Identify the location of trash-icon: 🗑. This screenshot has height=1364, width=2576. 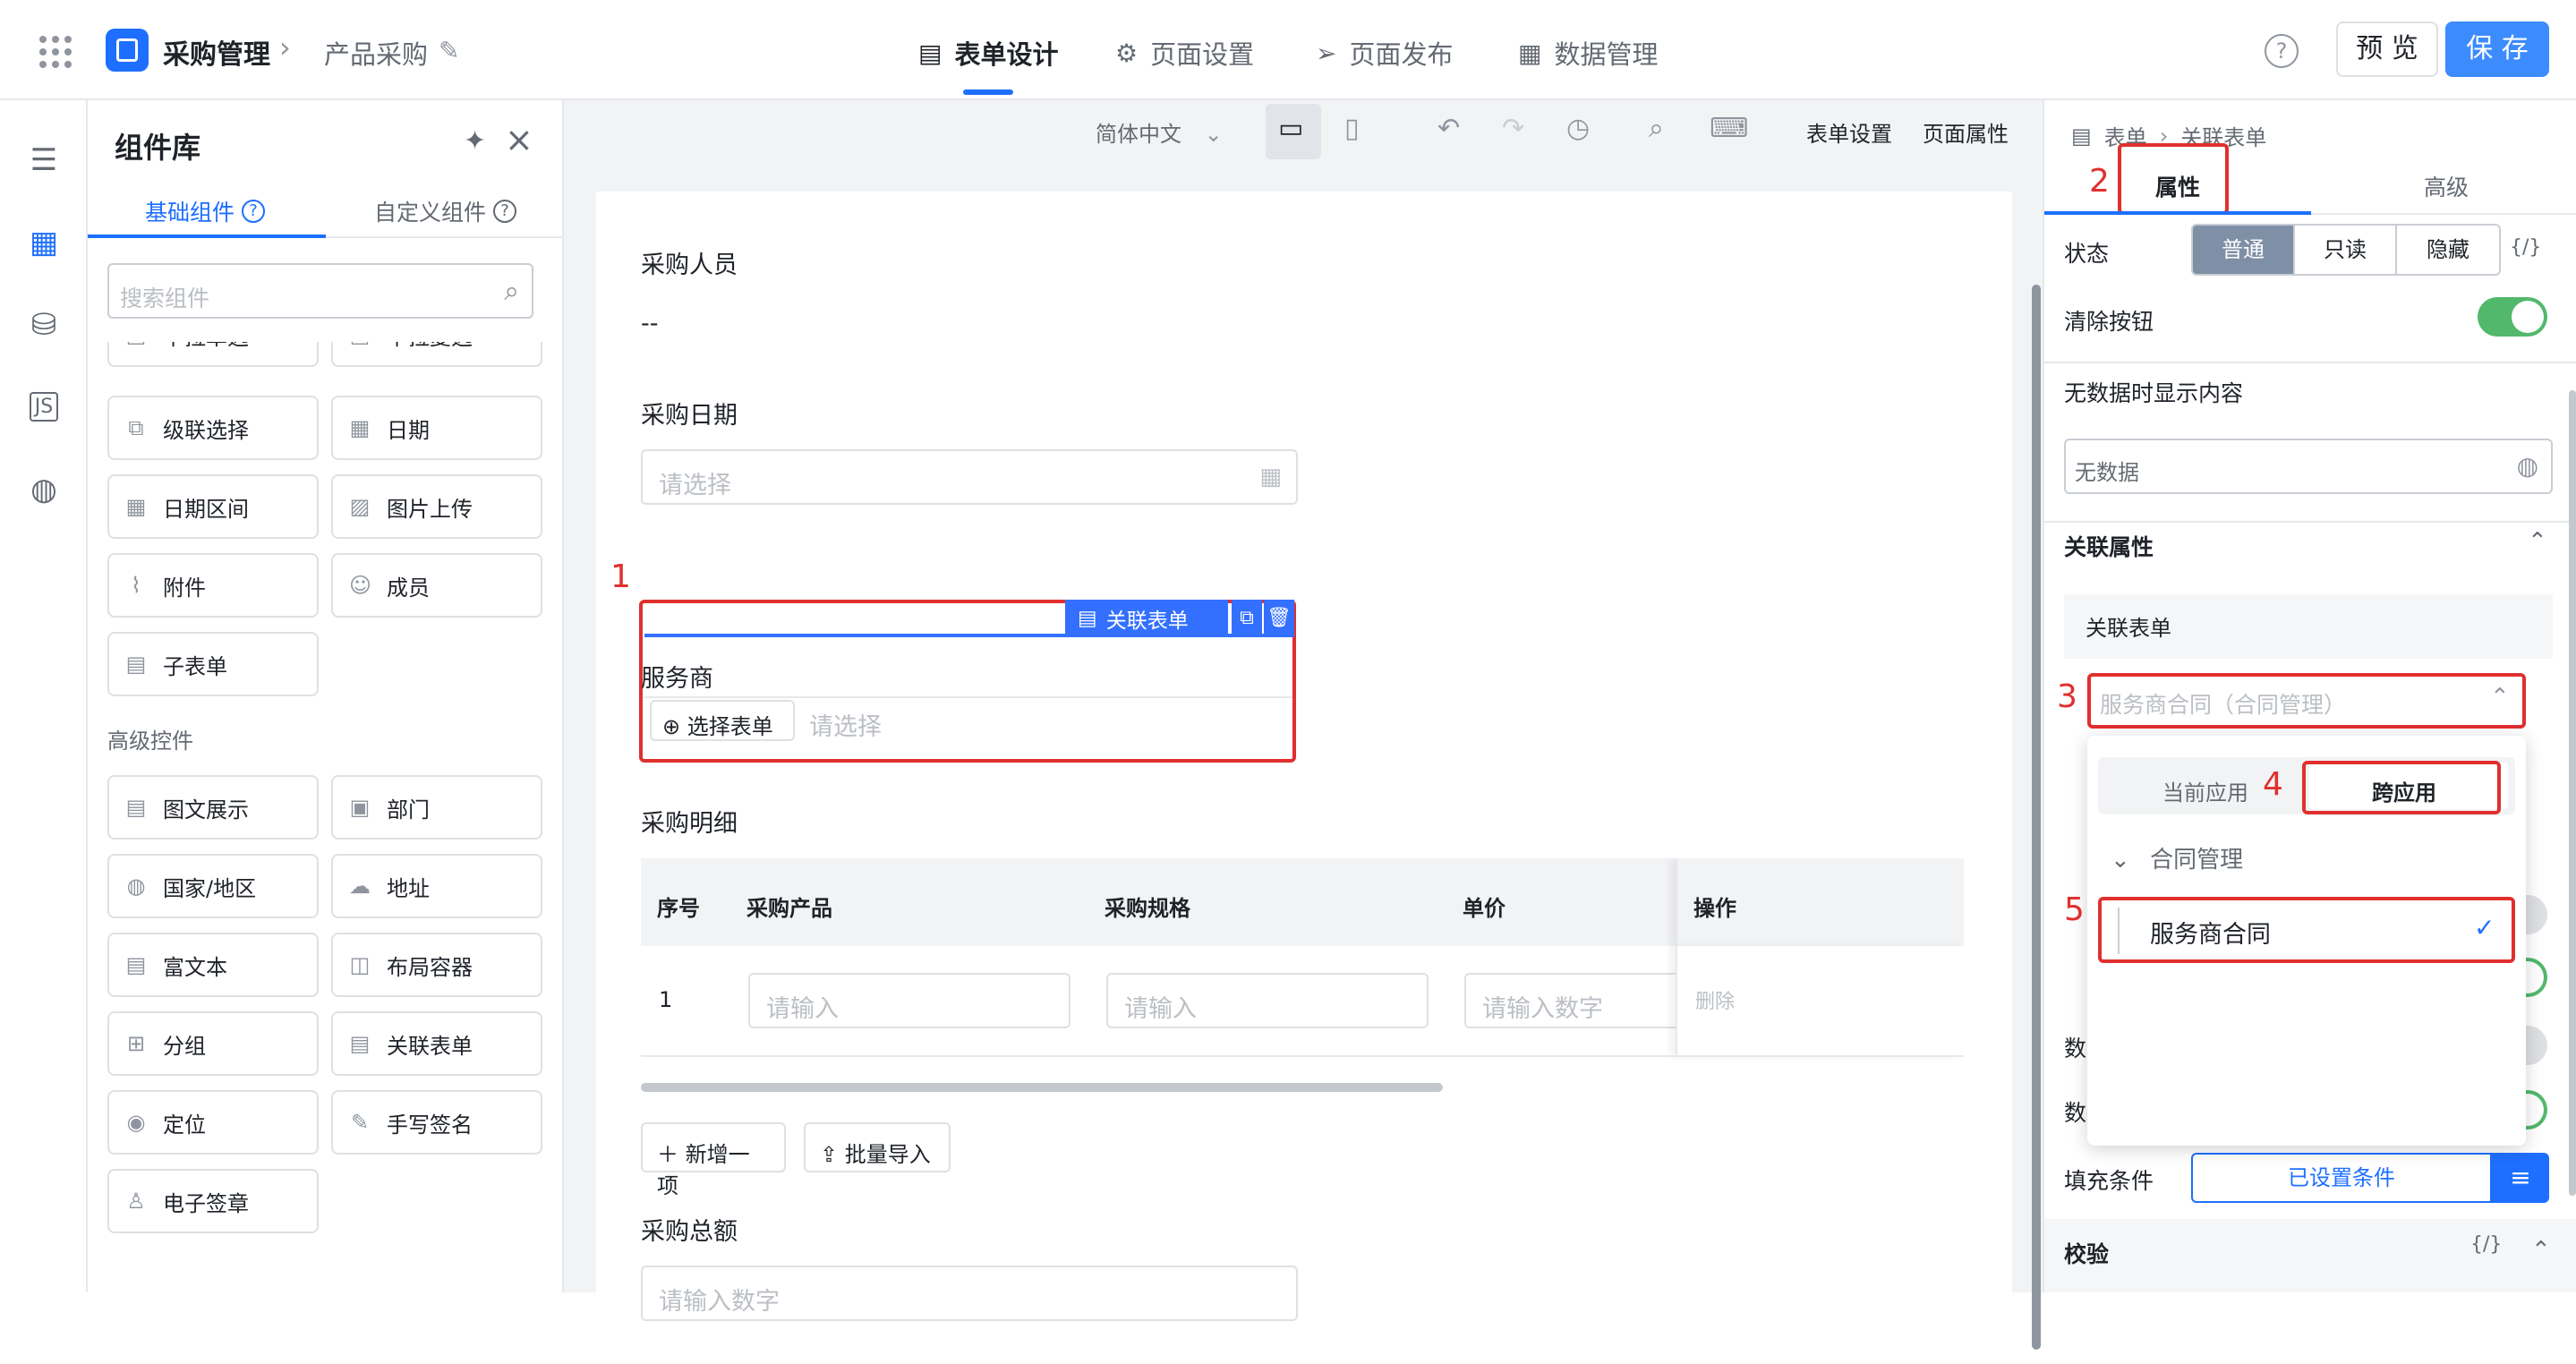
(1279, 618).